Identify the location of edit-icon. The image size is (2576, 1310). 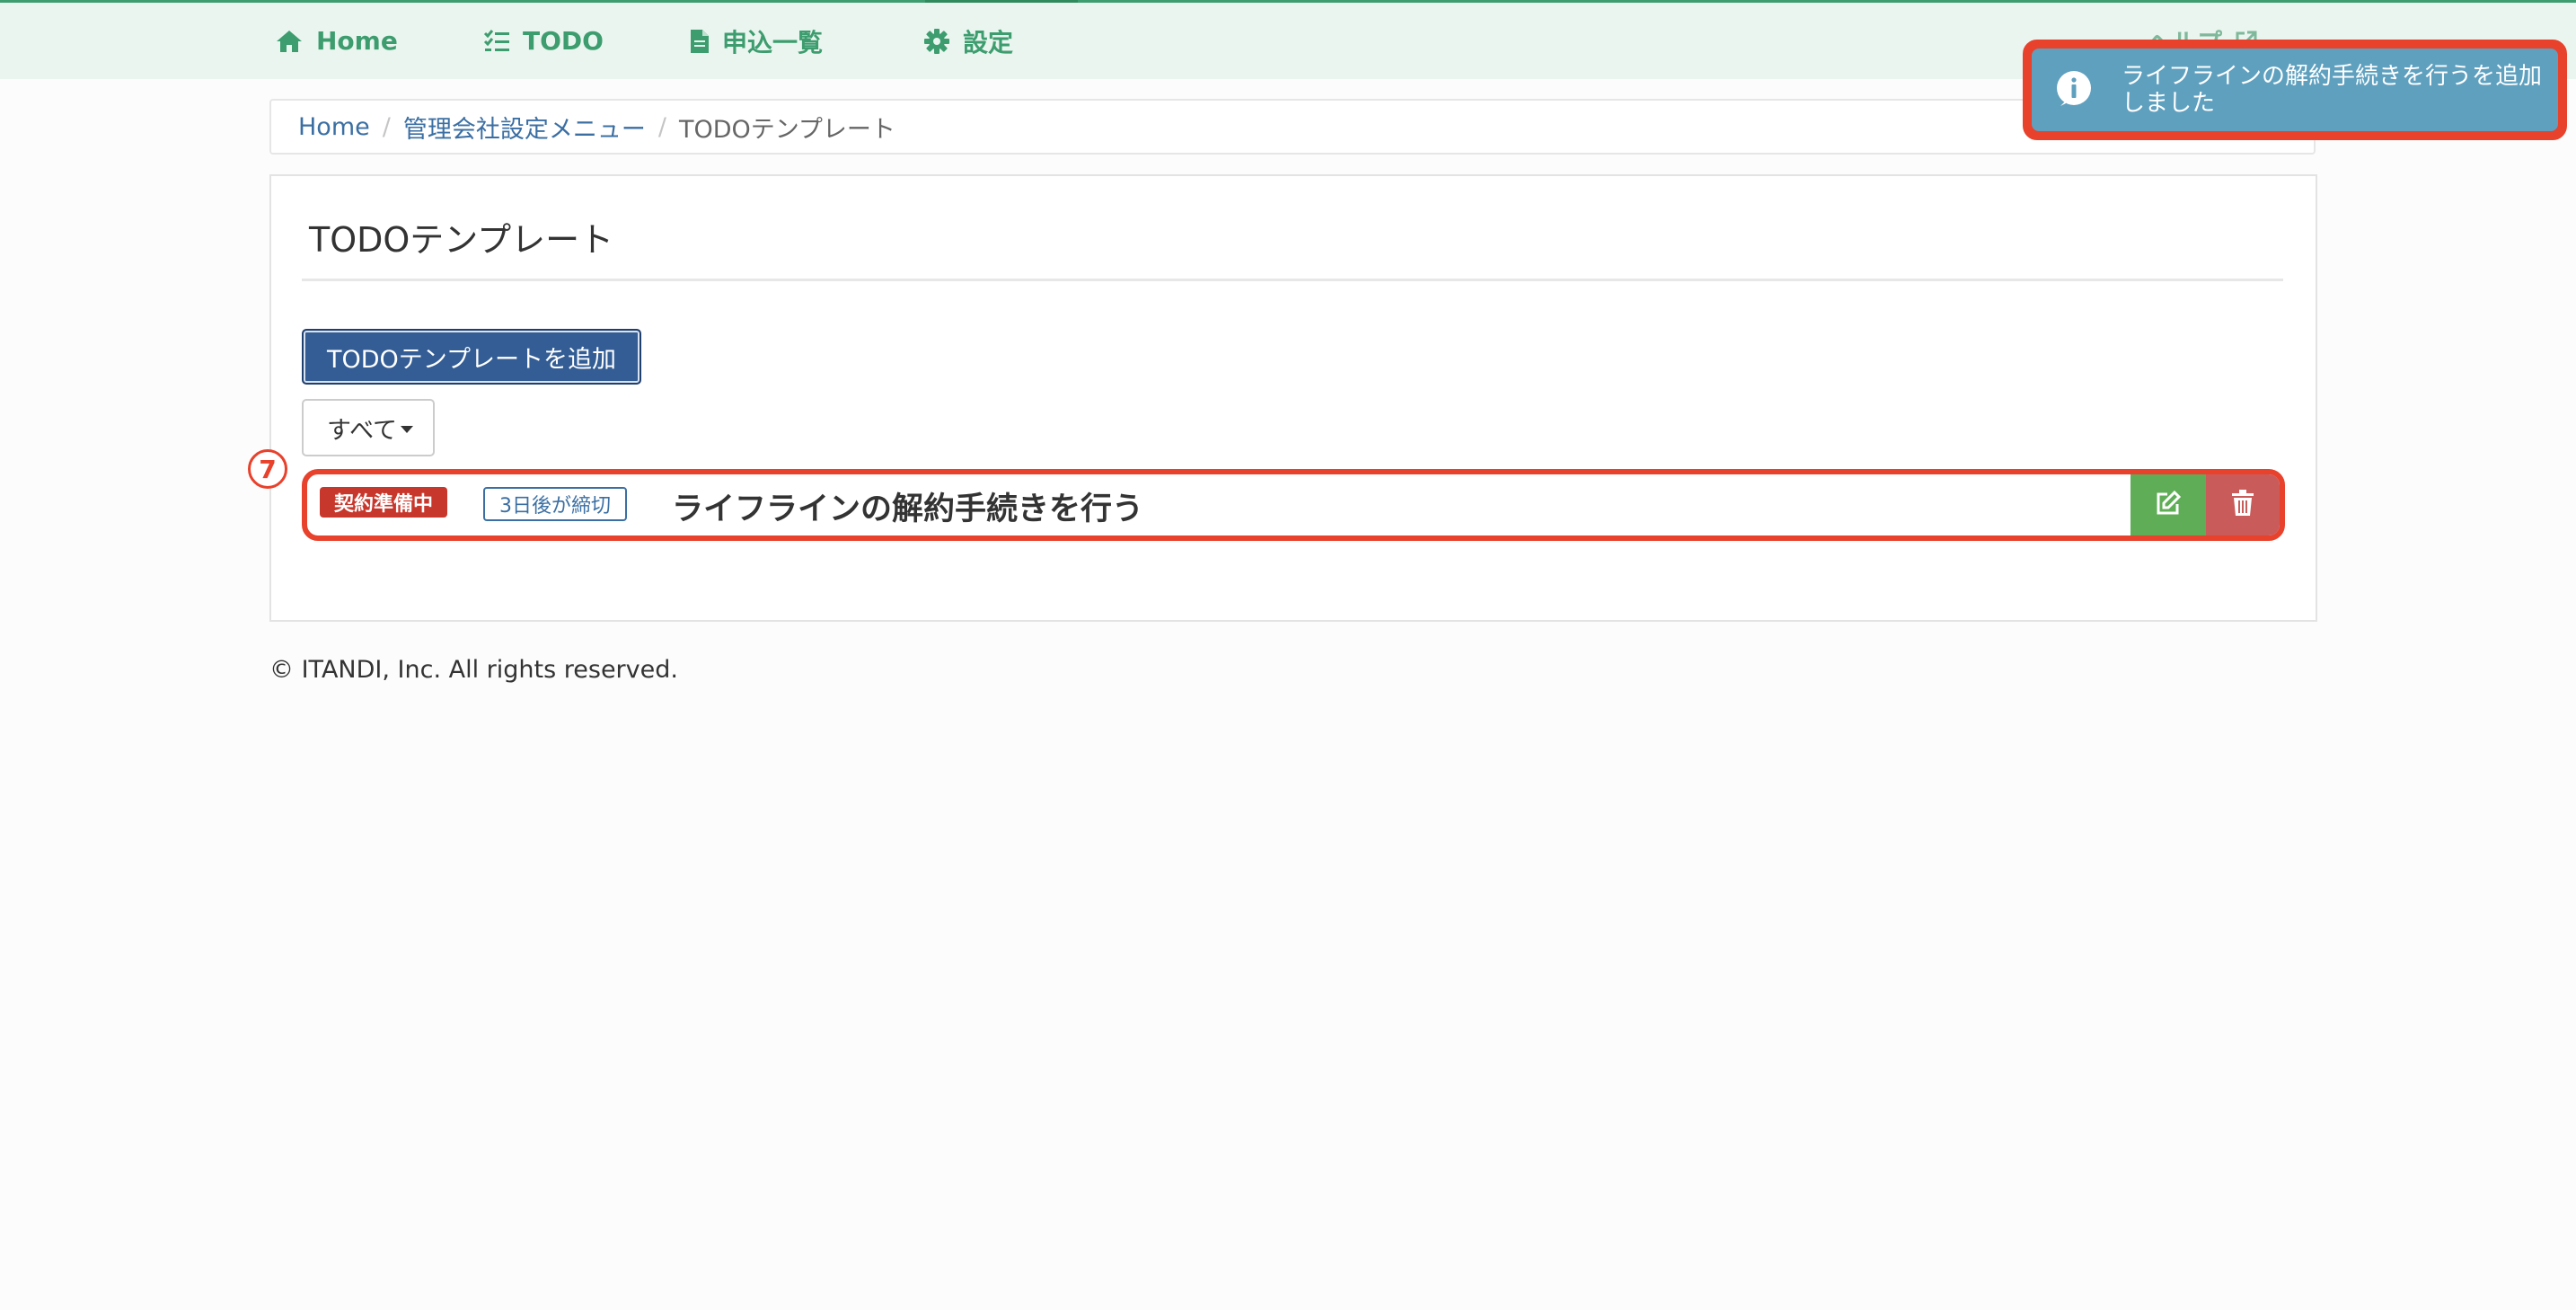
(2168, 505).